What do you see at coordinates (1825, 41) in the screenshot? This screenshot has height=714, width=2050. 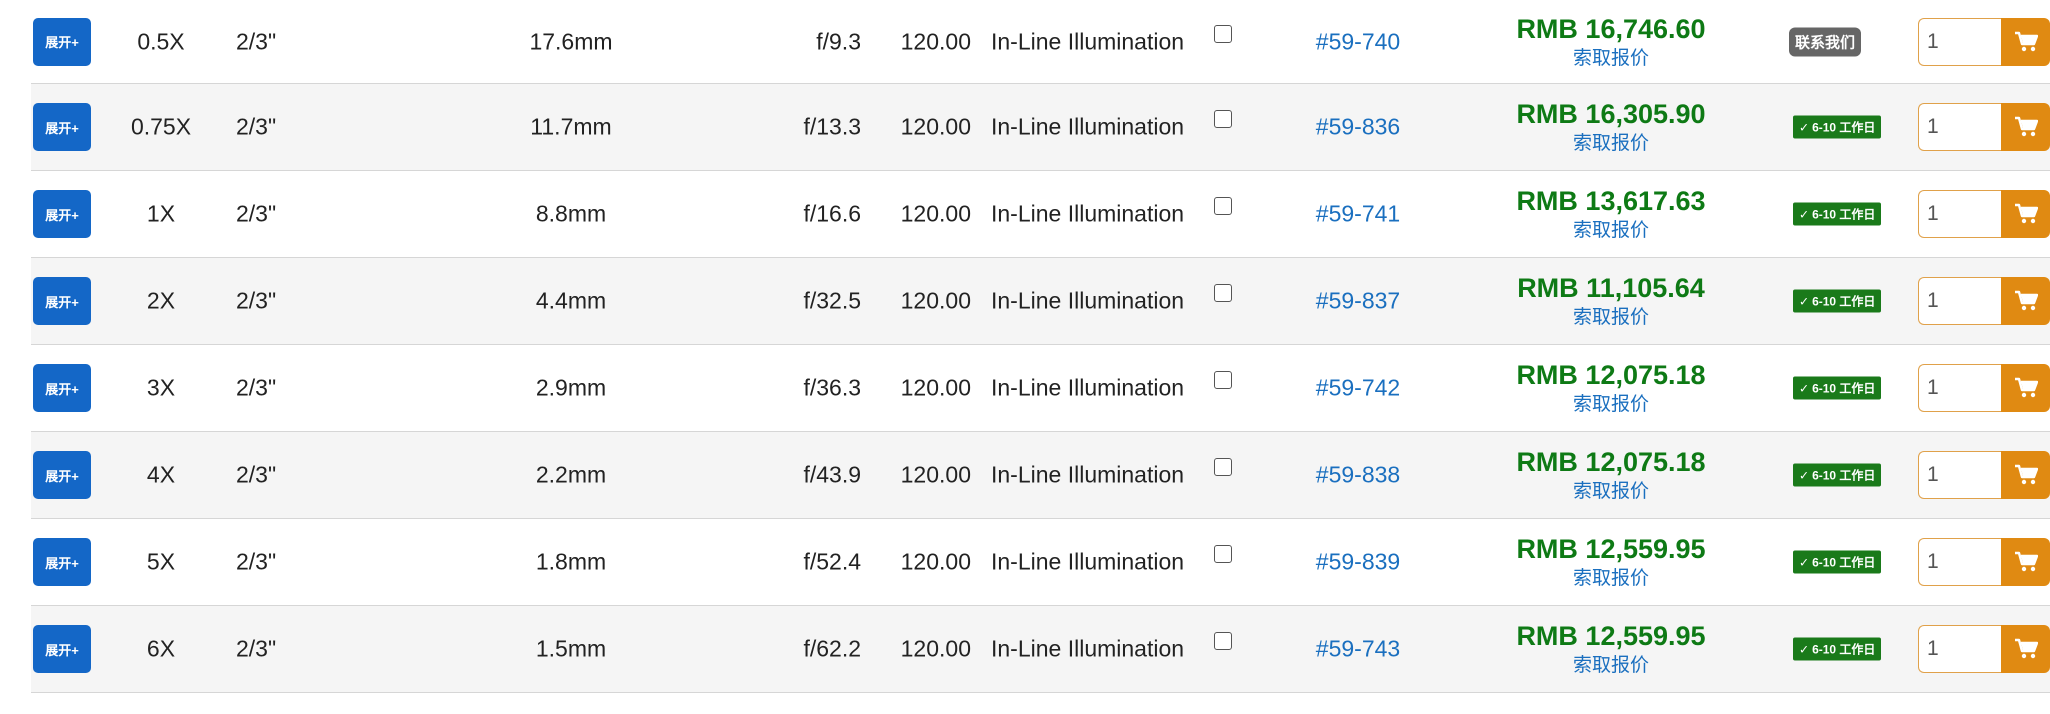 I see `contact-us-badge: 联系我们` at bounding box center [1825, 41].